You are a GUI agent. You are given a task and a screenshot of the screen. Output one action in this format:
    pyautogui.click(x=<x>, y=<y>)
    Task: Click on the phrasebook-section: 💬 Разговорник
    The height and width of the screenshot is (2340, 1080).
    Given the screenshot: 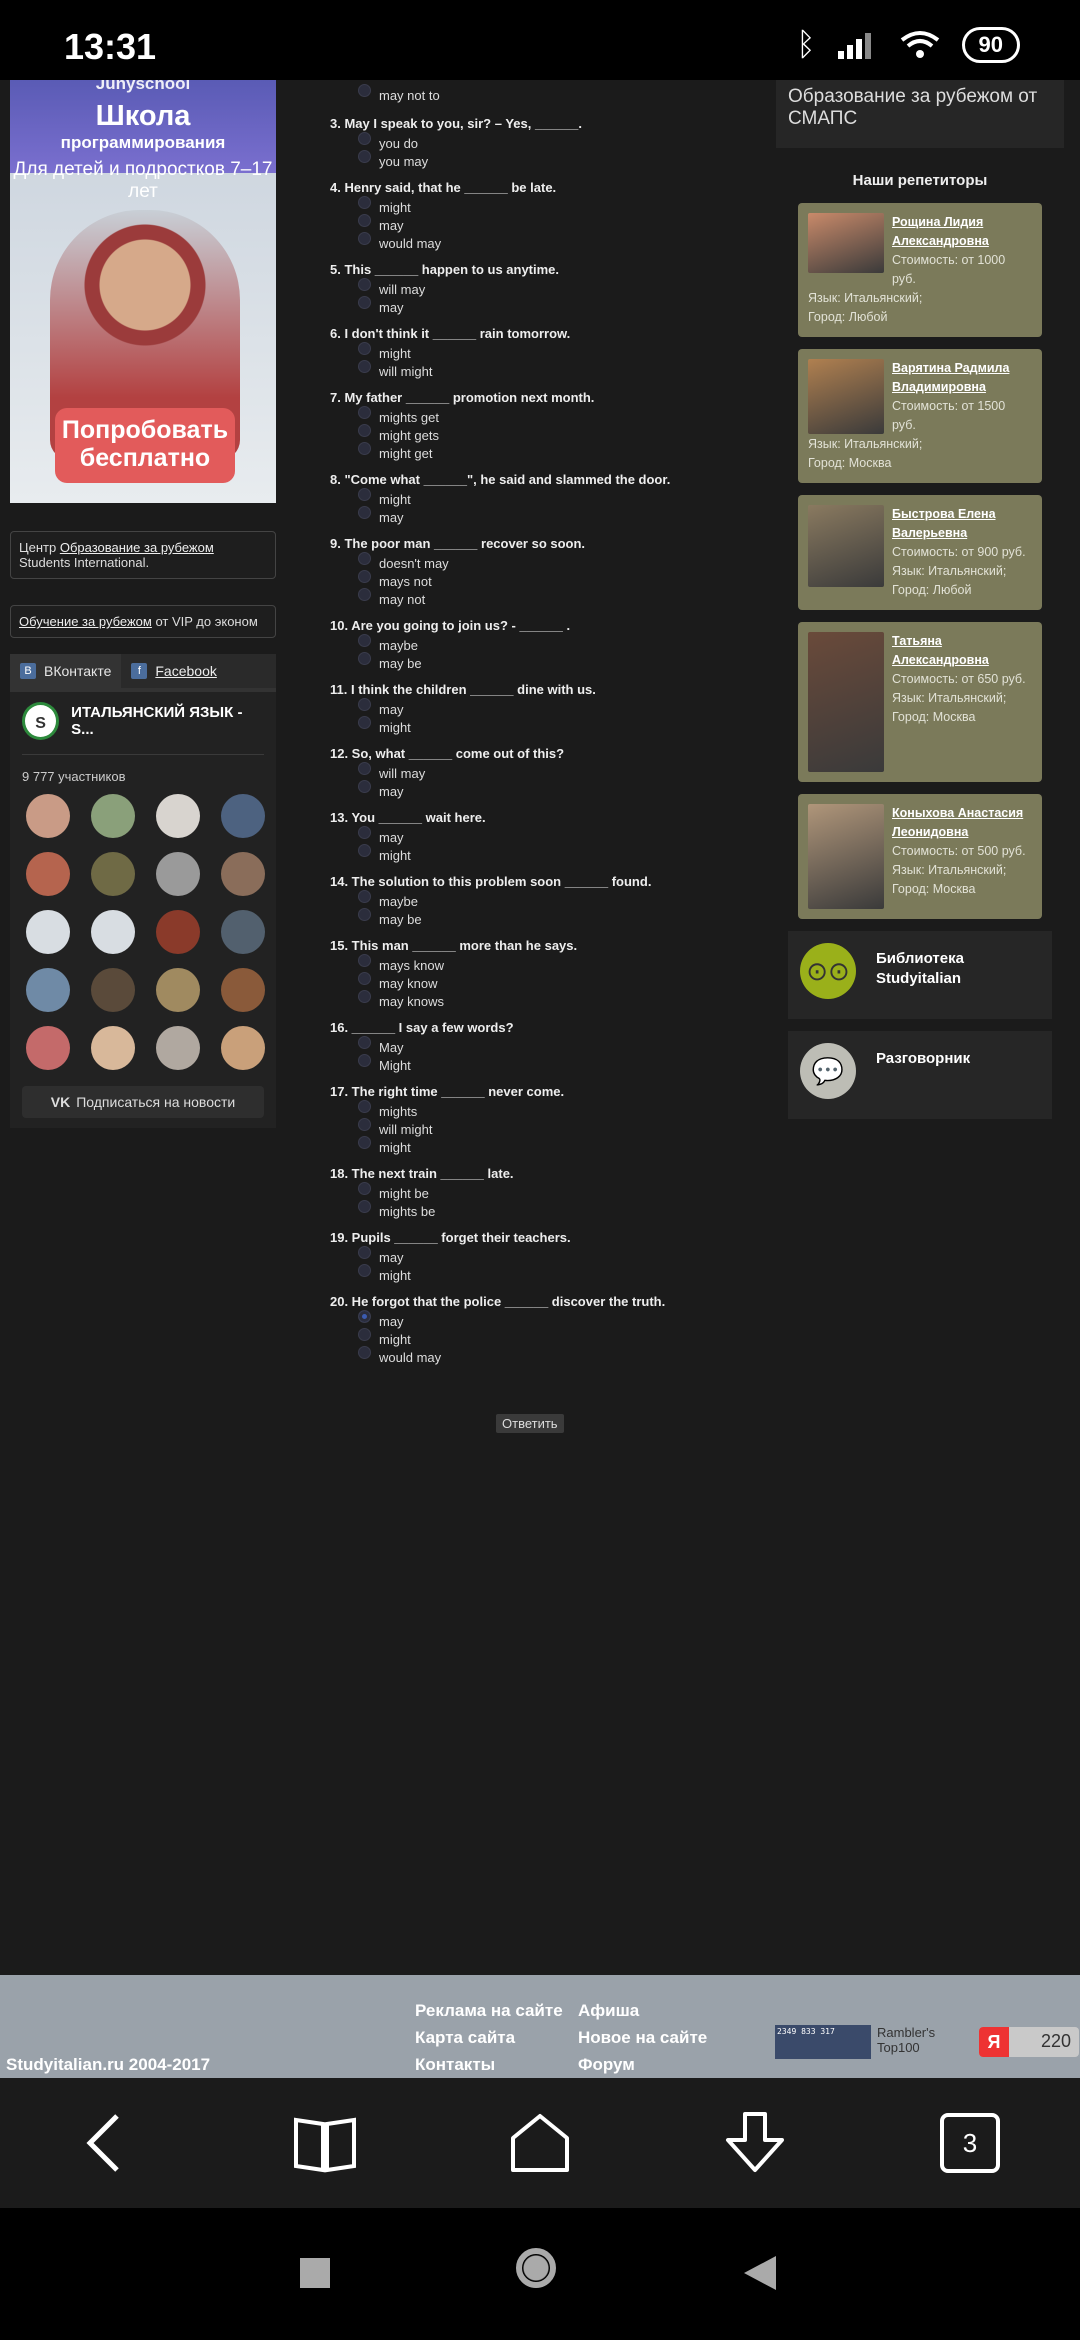 What is the action you would take?
    pyautogui.click(x=920, y=1075)
    